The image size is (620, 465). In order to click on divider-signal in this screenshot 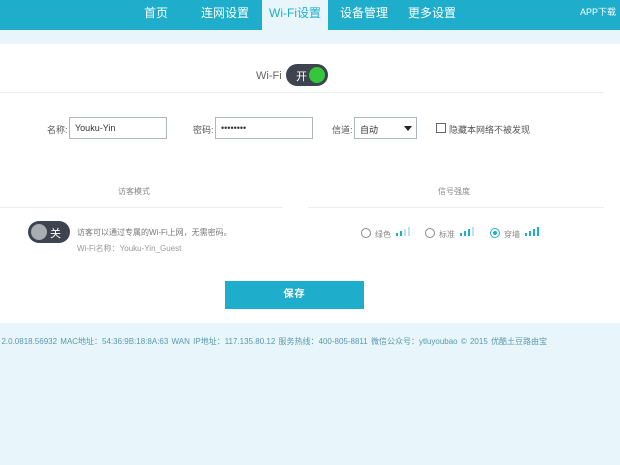, I will do `click(456, 207)`.